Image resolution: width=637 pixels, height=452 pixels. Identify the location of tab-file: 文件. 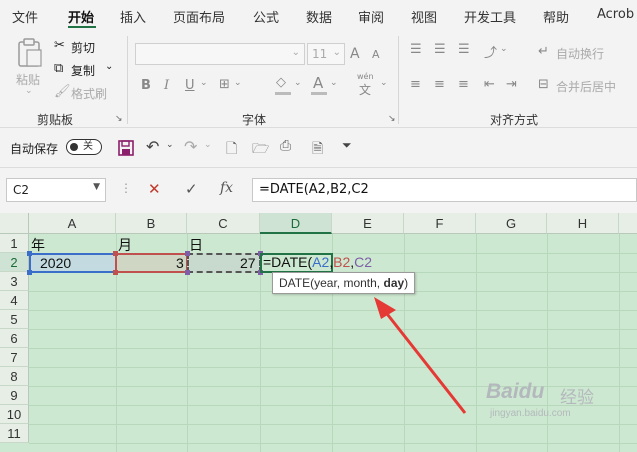
(25, 16).